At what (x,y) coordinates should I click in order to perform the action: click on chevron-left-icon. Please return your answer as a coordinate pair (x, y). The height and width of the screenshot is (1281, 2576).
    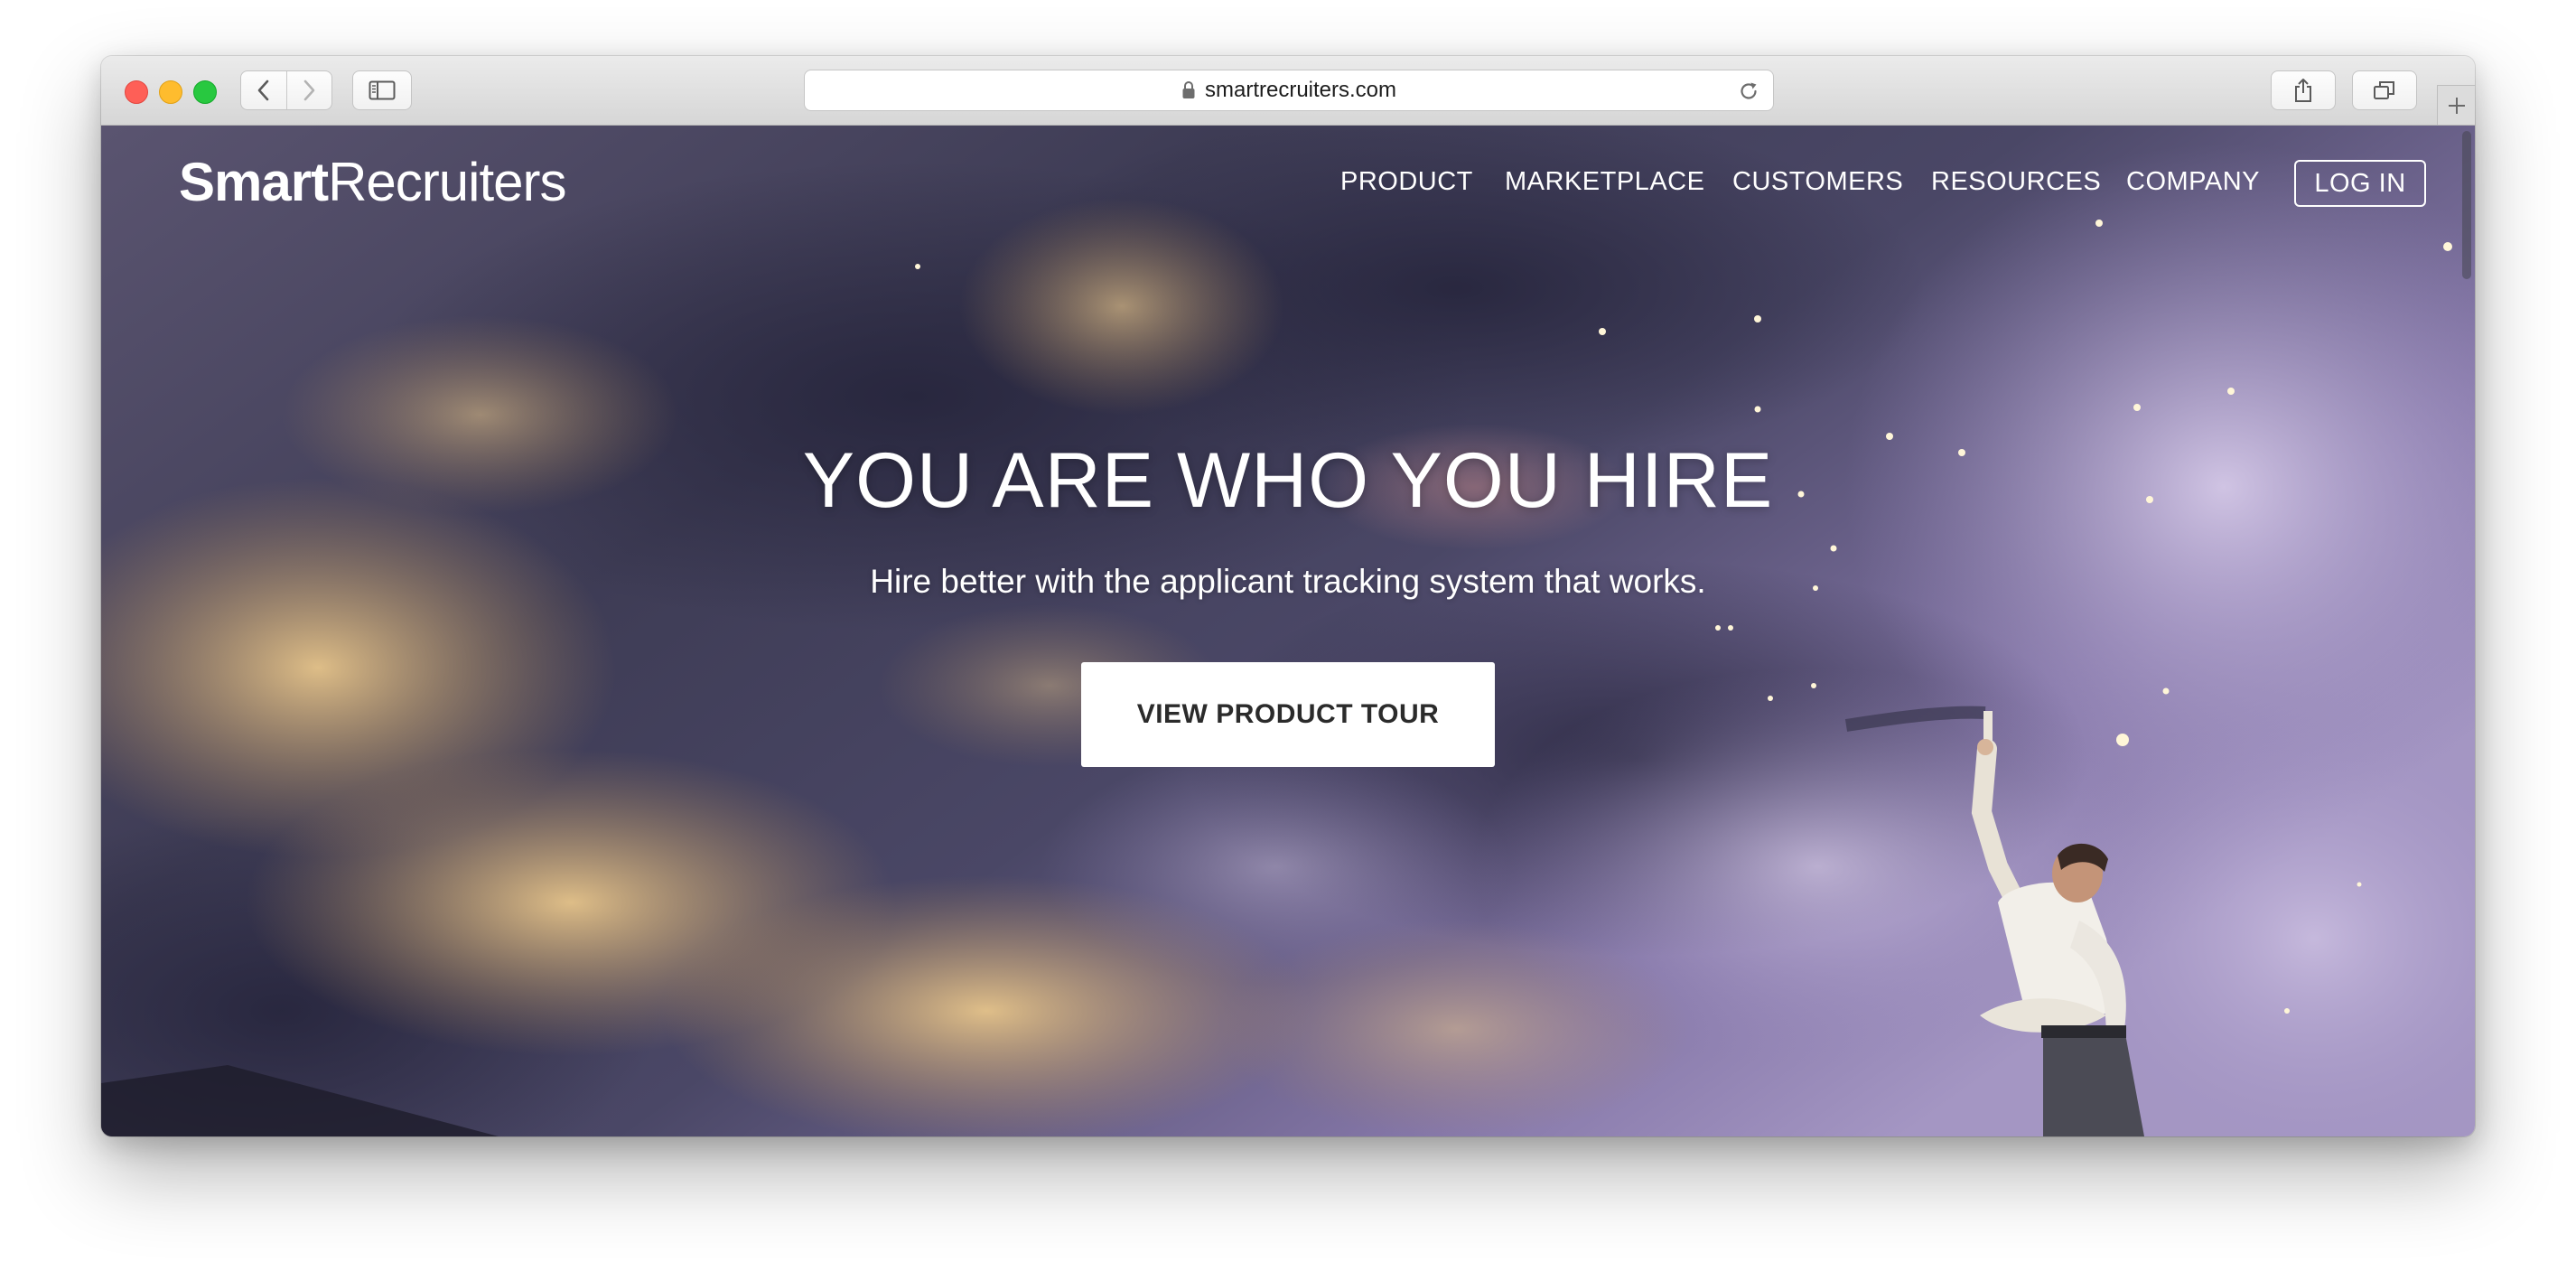
    Looking at the image, I should click on (263, 90).